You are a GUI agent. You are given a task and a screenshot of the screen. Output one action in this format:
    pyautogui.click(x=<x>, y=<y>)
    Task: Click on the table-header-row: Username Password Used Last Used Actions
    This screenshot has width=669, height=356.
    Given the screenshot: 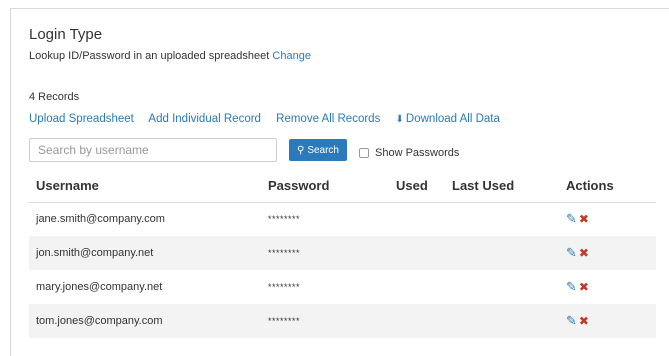 What is the action you would take?
    pyautogui.click(x=342, y=186)
    